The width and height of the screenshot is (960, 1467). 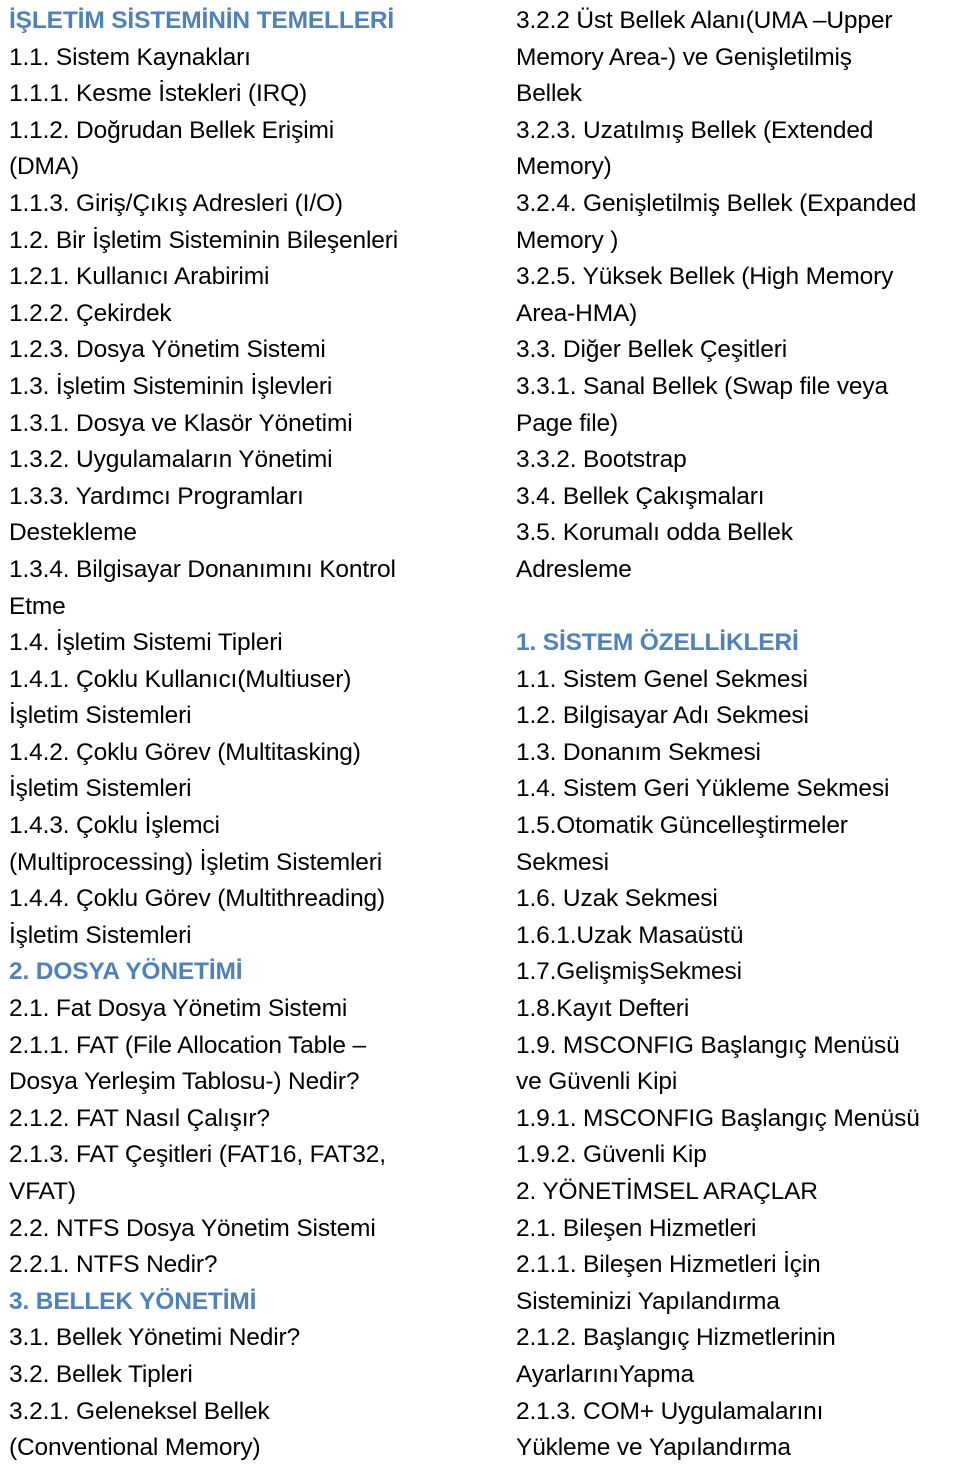 What do you see at coordinates (736, 167) in the screenshot?
I see `toc-right-entry: Memory)` at bounding box center [736, 167].